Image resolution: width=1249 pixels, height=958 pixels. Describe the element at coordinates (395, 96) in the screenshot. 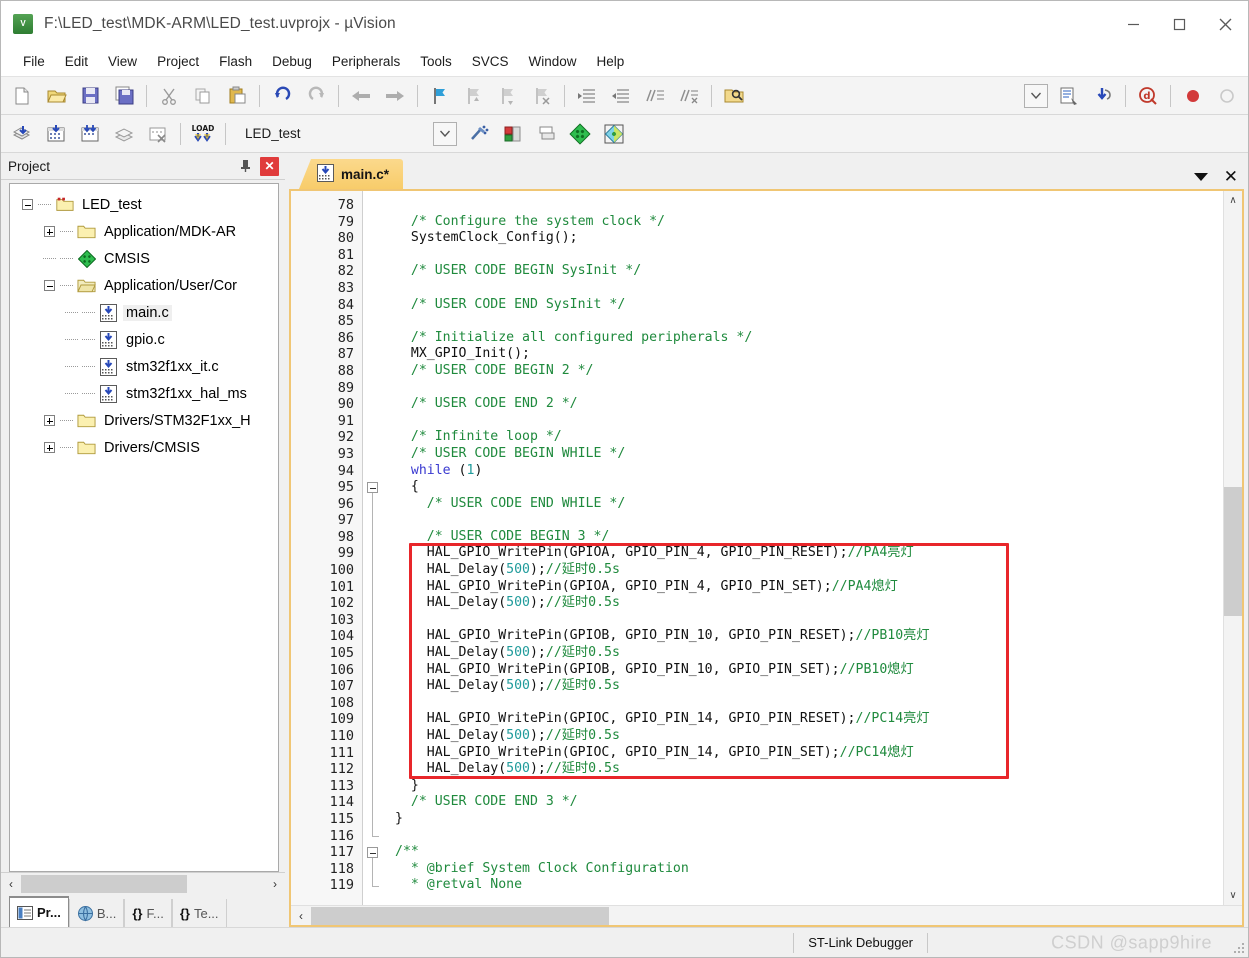

I see `navigate-forward-icon` at that location.